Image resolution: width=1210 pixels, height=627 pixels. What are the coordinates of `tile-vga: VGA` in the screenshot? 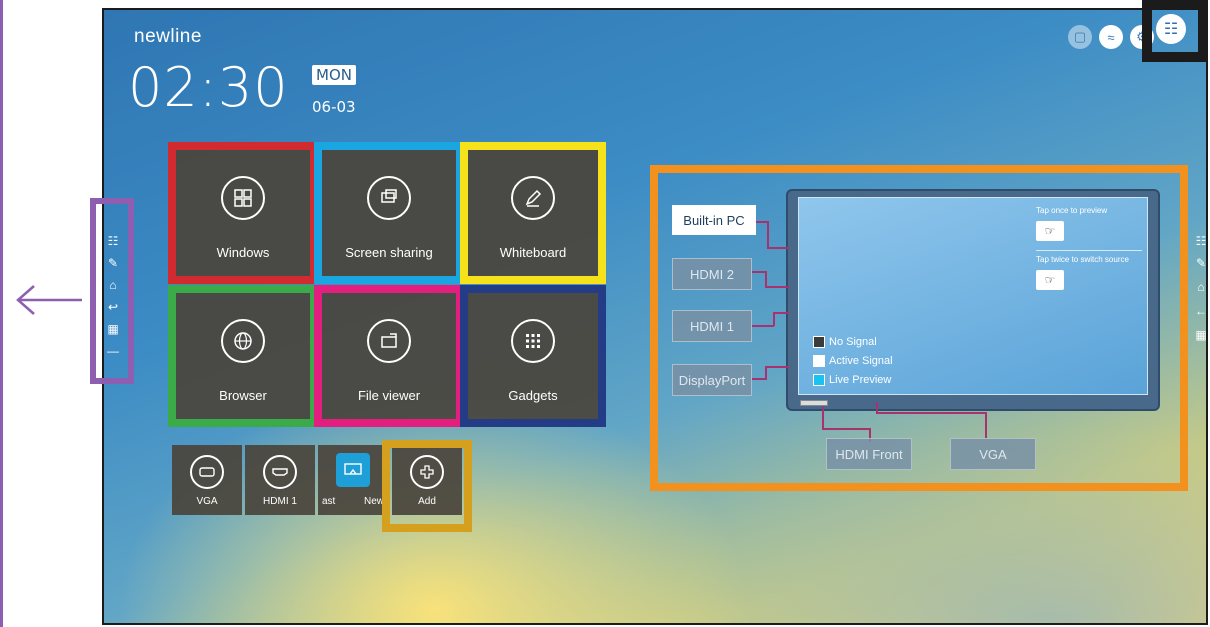 It's located at (207, 480).